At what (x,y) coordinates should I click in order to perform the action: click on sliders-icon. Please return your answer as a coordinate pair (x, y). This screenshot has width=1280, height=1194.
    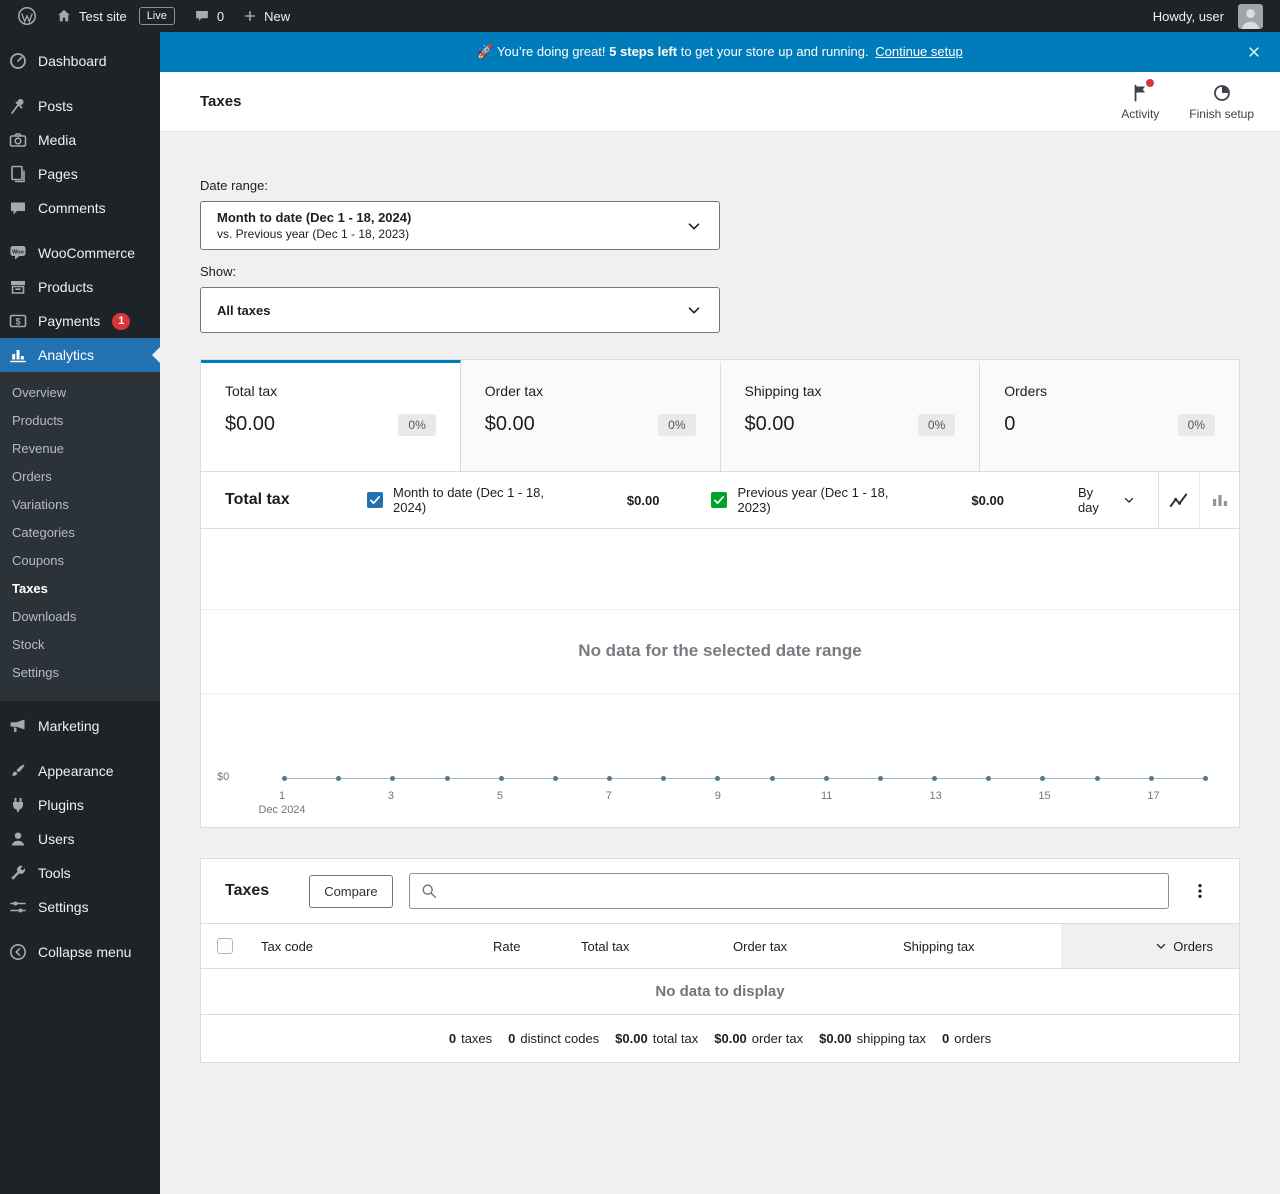
    Looking at the image, I should click on (18, 907).